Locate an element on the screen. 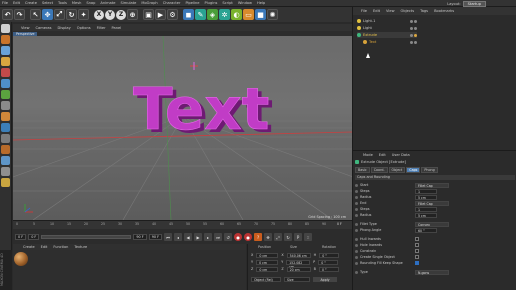 Image resolution: width=516 pixels, height=290 pixels. axis-mode-icon is located at coordinates (5, 61).